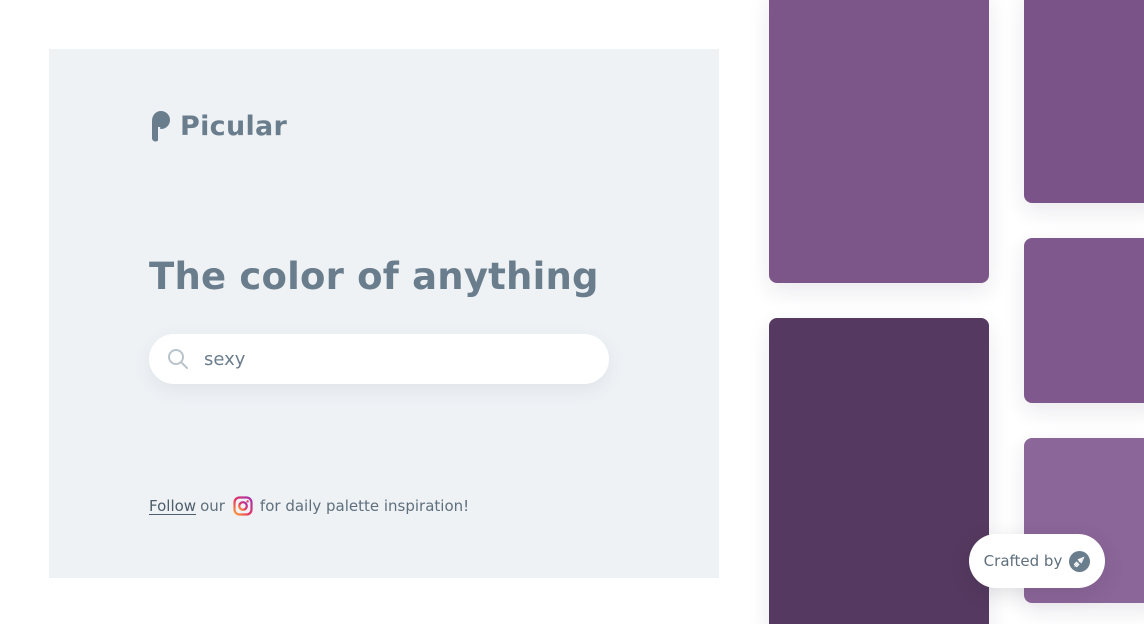  Describe the element at coordinates (364, 506) in the screenshot. I see `follow-suffix-text: for daily palette inspiration!` at that location.